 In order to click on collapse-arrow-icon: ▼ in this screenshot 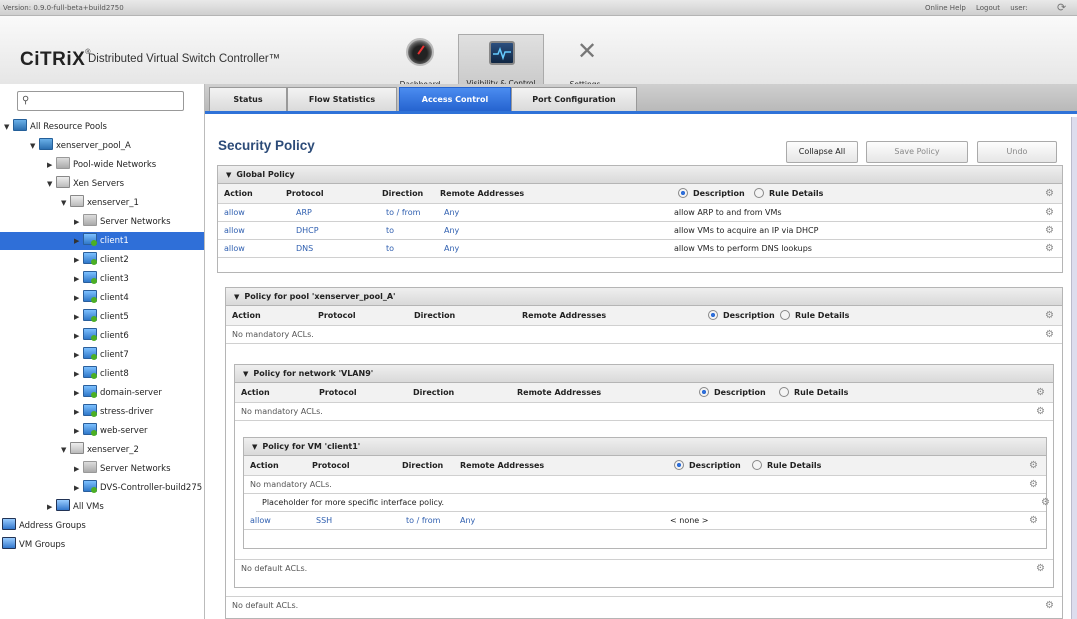, I will do `click(246, 374)`.